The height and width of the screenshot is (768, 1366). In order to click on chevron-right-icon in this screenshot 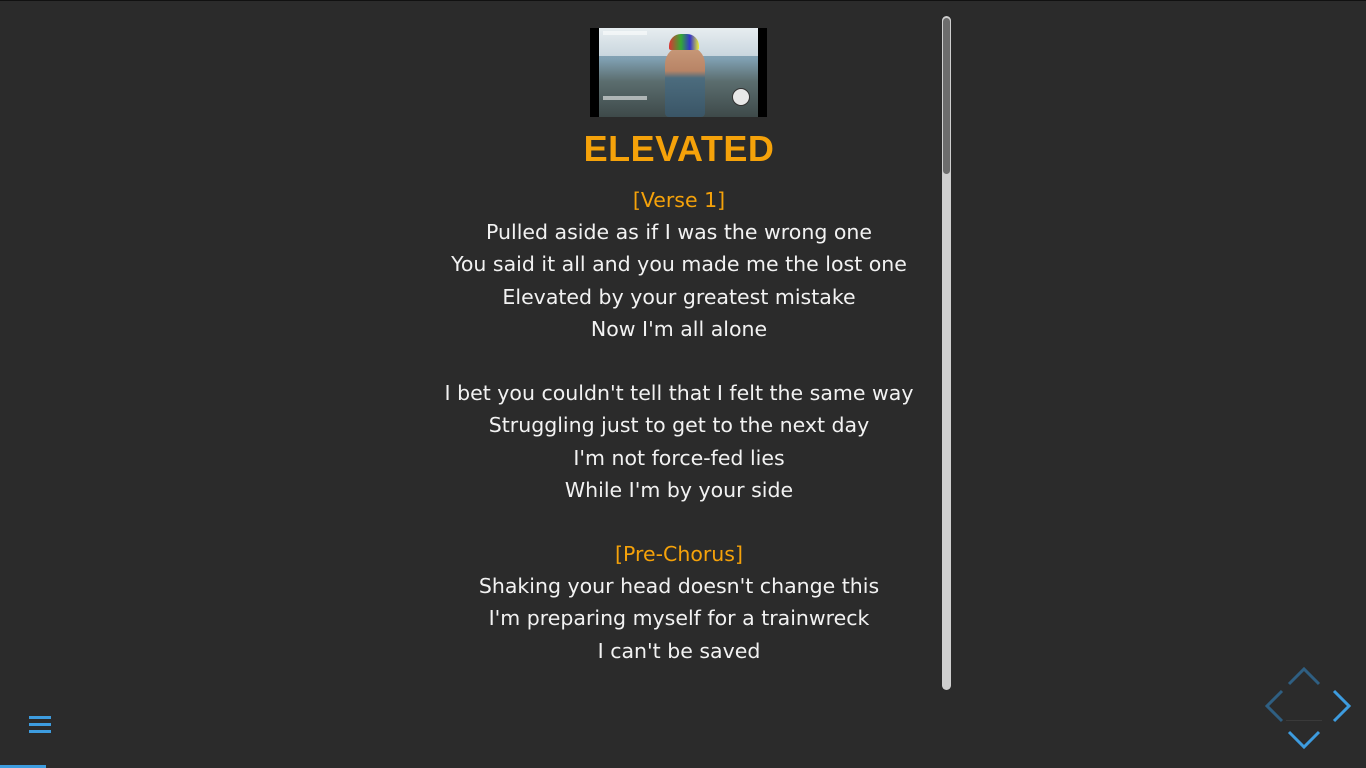, I will do `click(1340, 706)`.